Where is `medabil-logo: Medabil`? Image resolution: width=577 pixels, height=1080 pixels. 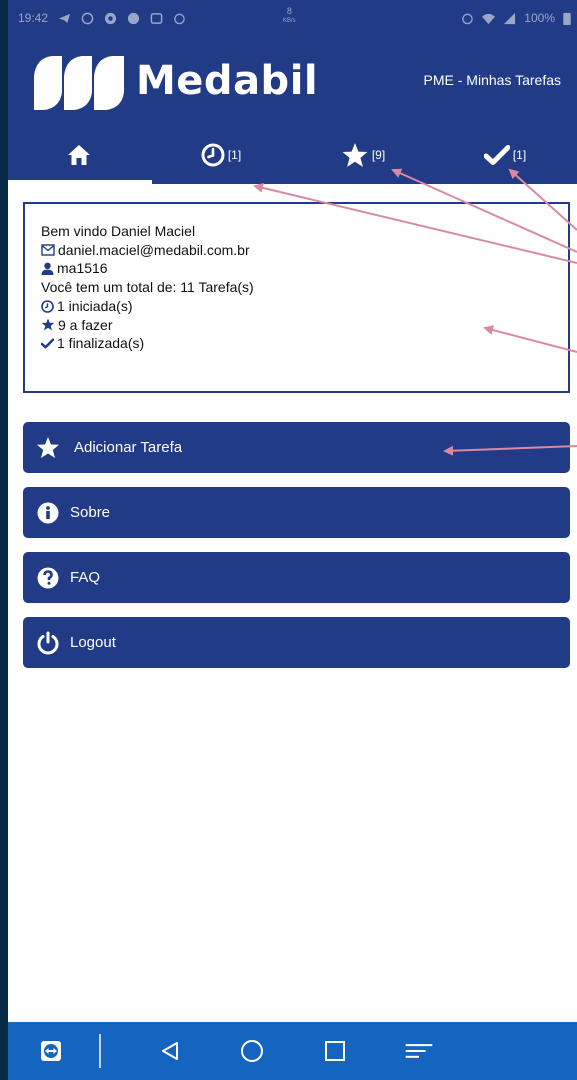 medabil-logo: Medabil is located at coordinates (174, 81).